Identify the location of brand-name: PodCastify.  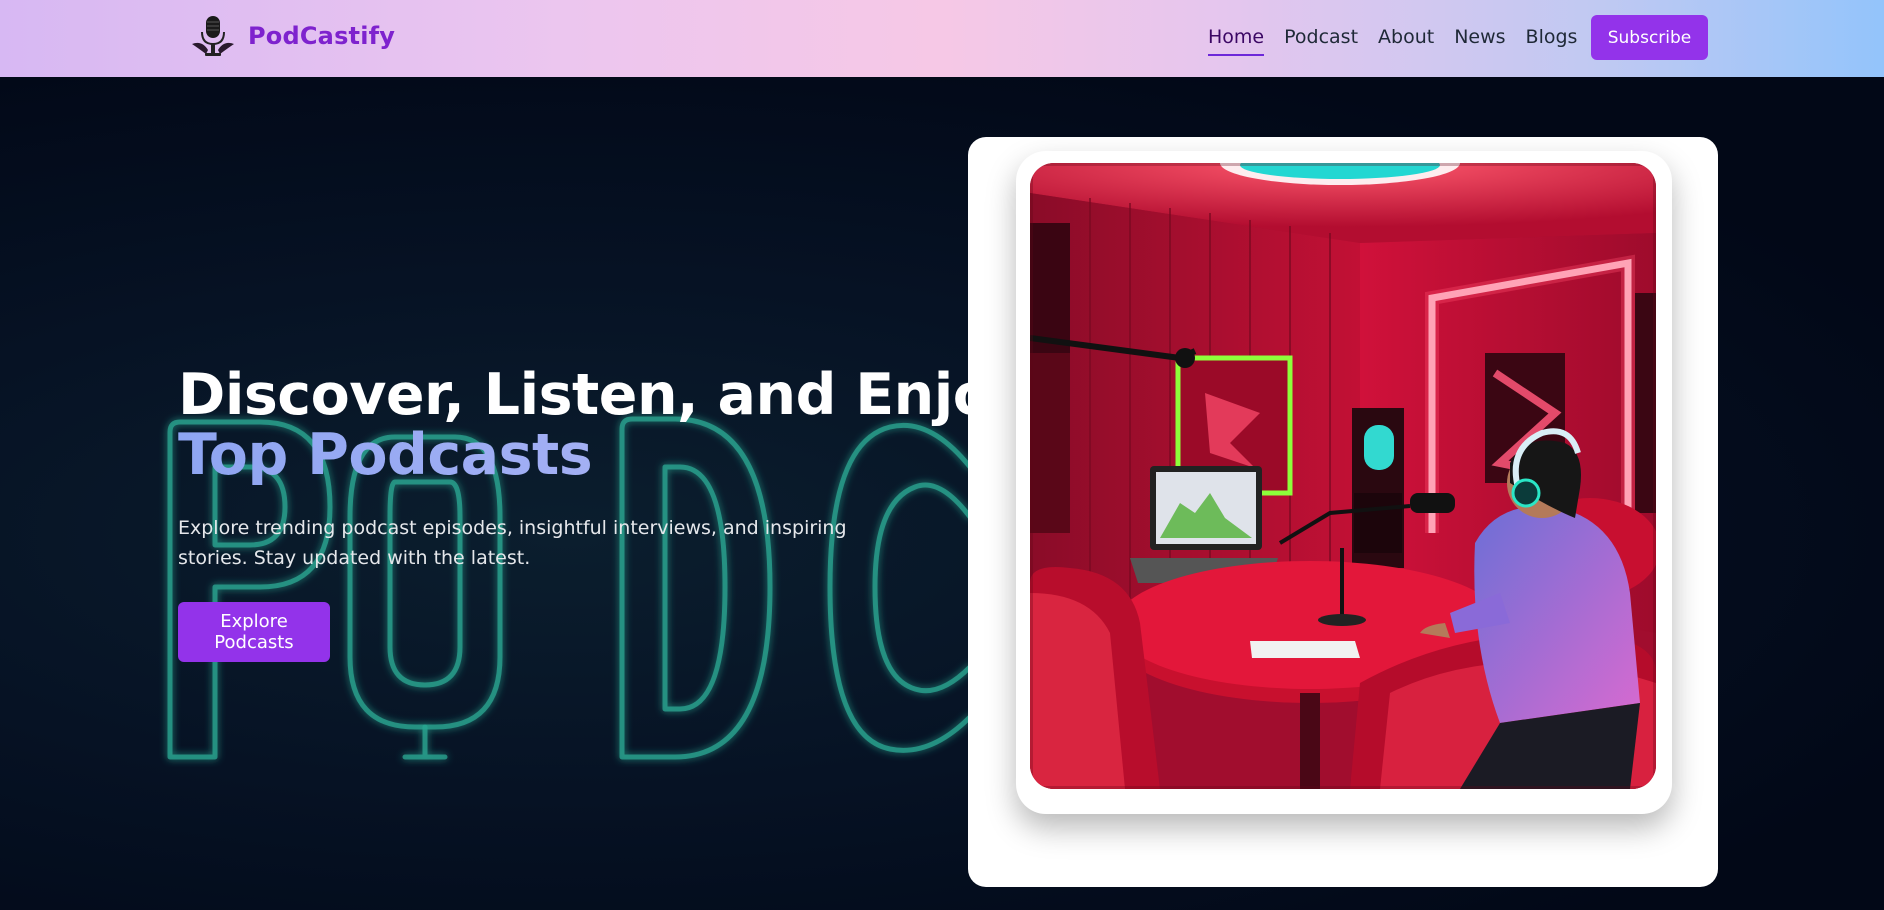
(322, 36).